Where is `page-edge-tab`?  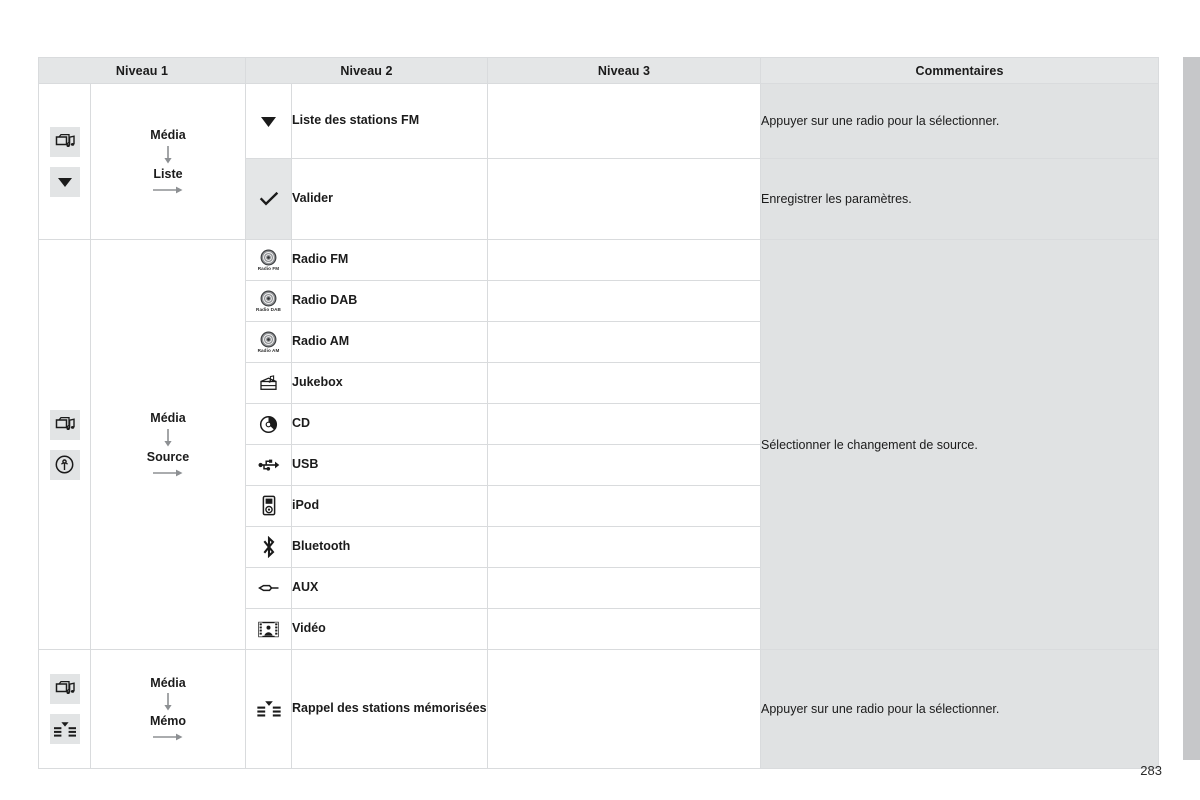 page-edge-tab is located at coordinates (1191, 408).